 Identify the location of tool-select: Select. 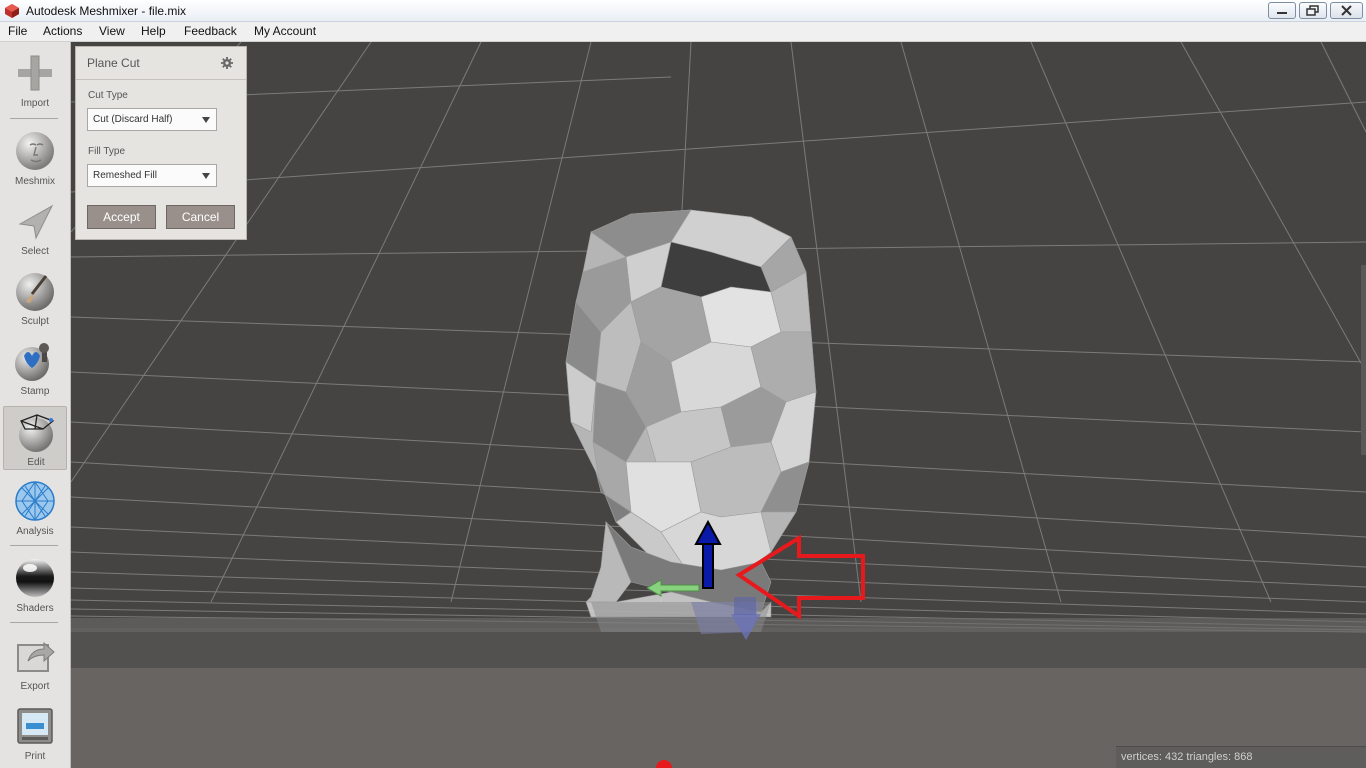
(35, 228).